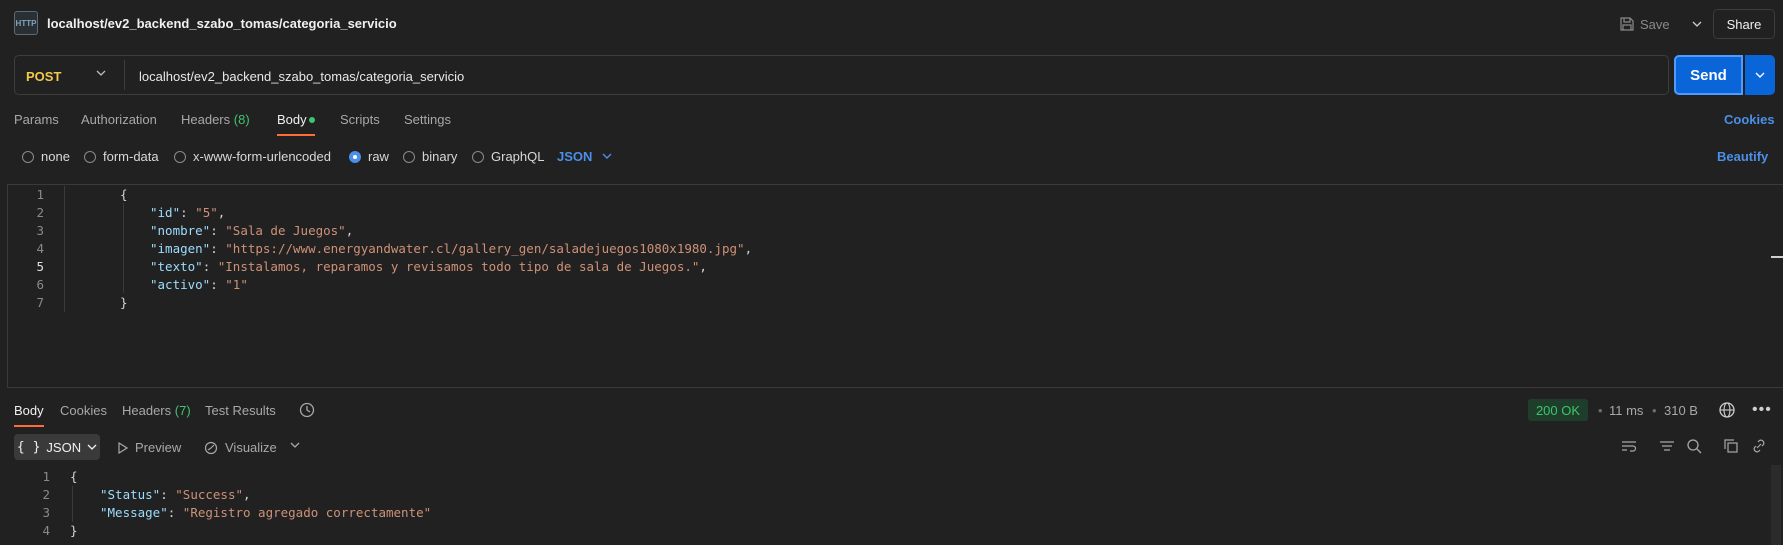  Describe the element at coordinates (134, 512) in the screenshot. I see `json-key: "Message"` at that location.